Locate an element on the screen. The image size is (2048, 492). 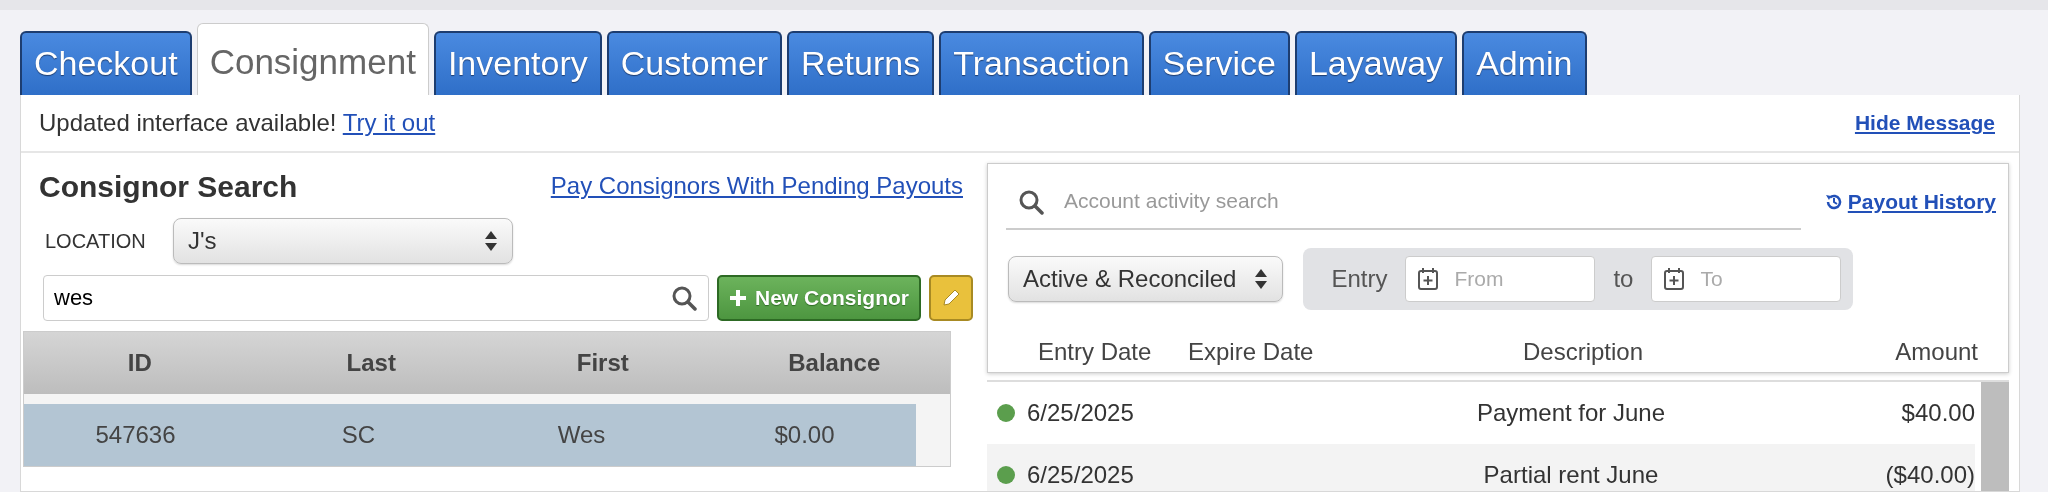
update-message: Updated interface available! Try it out is located at coordinates (237, 123).